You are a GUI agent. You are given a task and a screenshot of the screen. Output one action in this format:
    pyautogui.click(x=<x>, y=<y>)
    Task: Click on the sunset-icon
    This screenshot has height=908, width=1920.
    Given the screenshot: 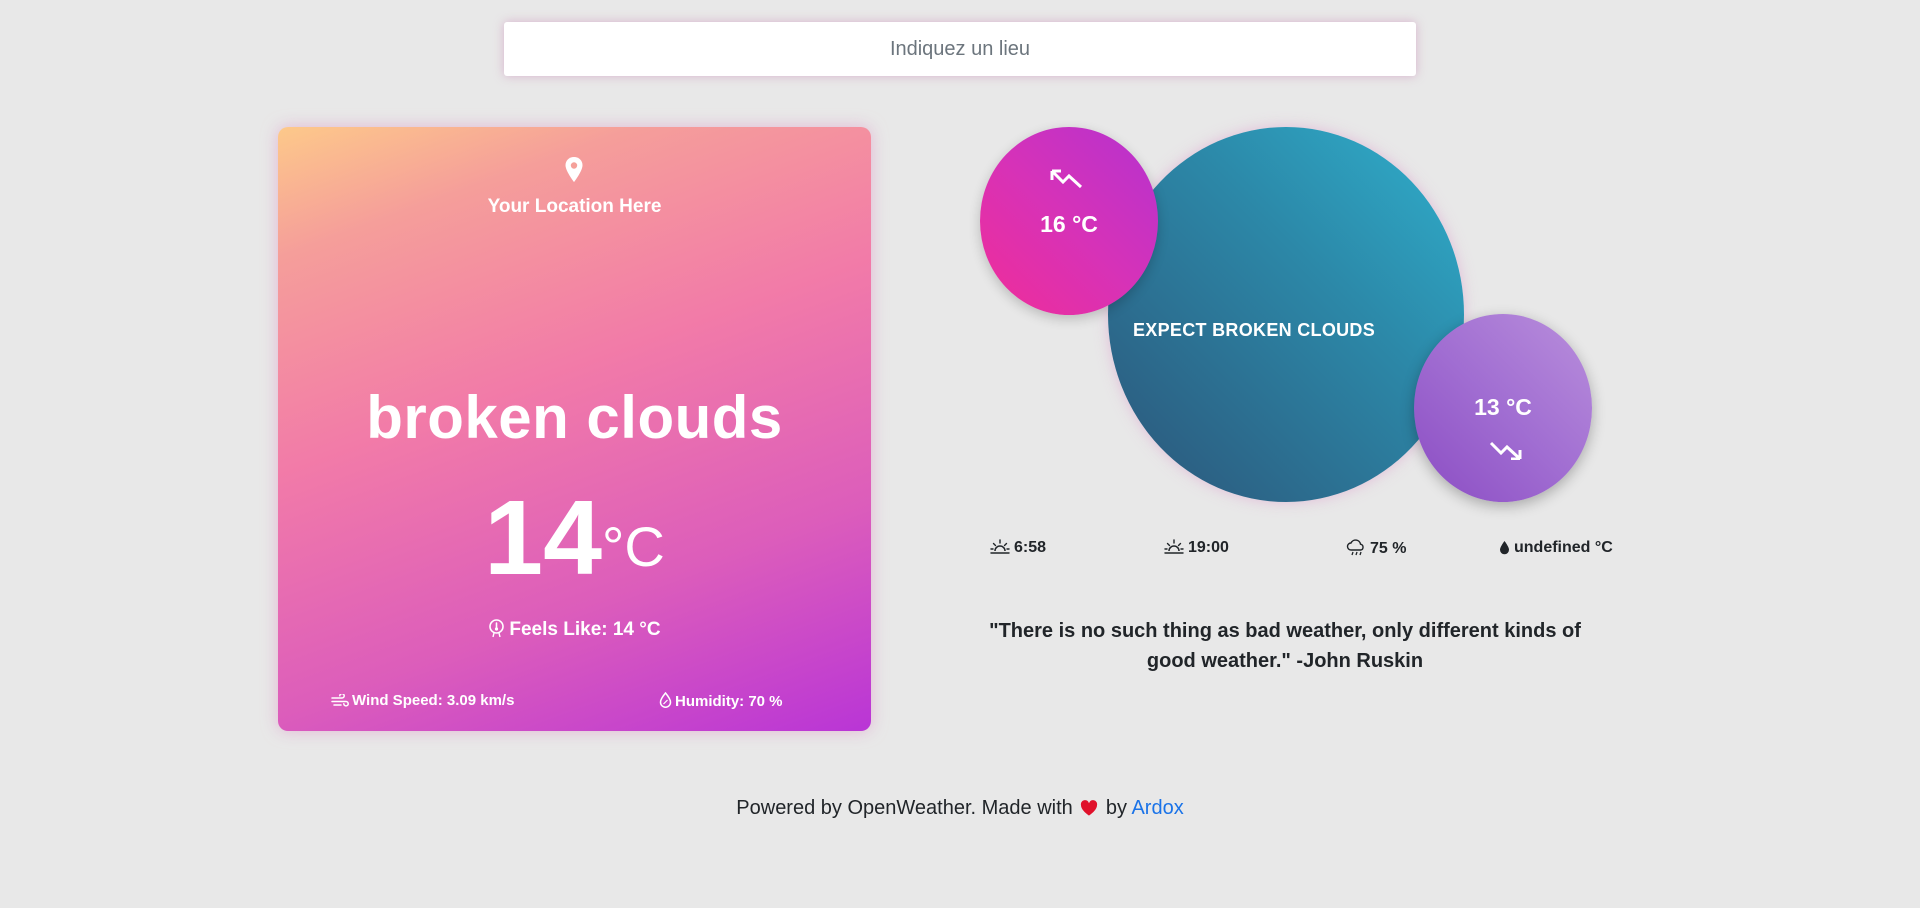 What is the action you would take?
    pyautogui.click(x=1174, y=546)
    